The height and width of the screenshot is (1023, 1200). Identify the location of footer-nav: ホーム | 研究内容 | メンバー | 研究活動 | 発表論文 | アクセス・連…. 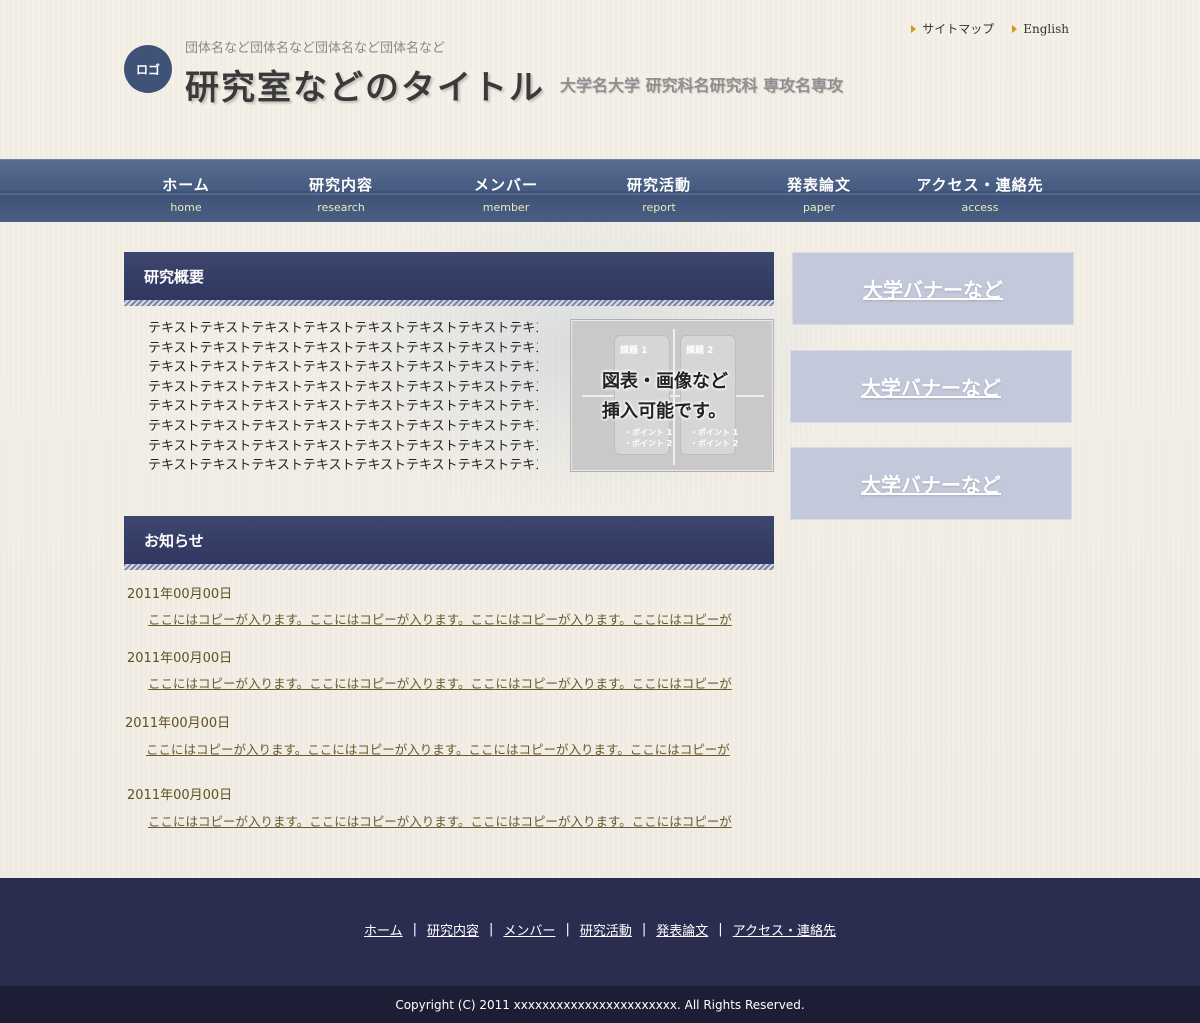
(600, 929).